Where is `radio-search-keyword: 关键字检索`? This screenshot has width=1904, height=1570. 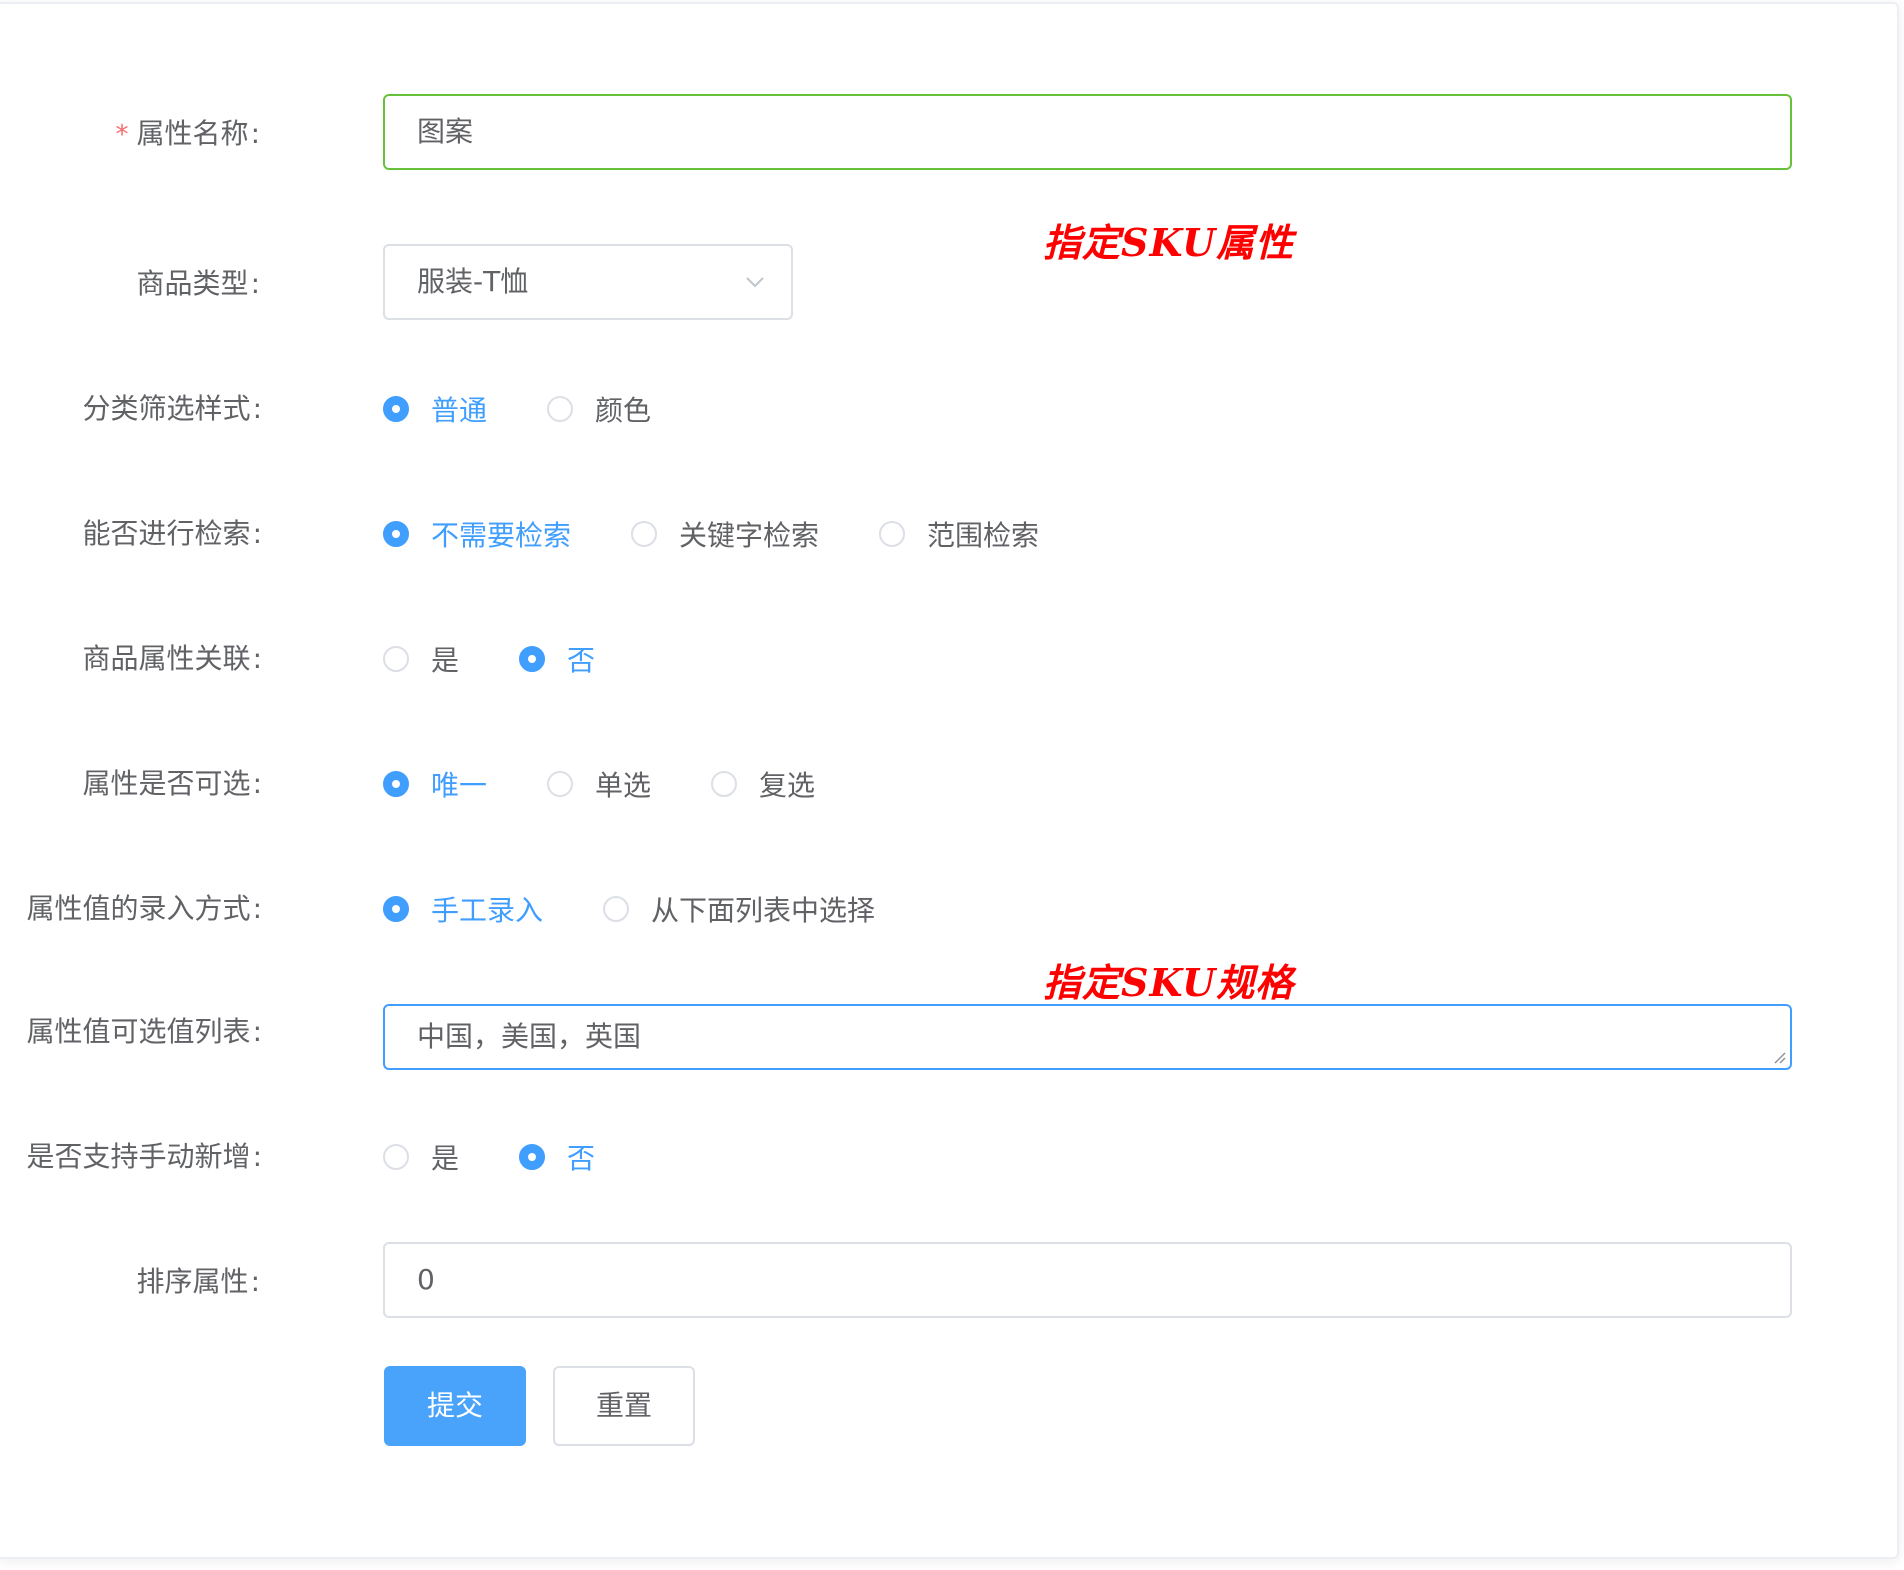 radio-search-keyword: 关键字检索 is located at coordinates (725, 534).